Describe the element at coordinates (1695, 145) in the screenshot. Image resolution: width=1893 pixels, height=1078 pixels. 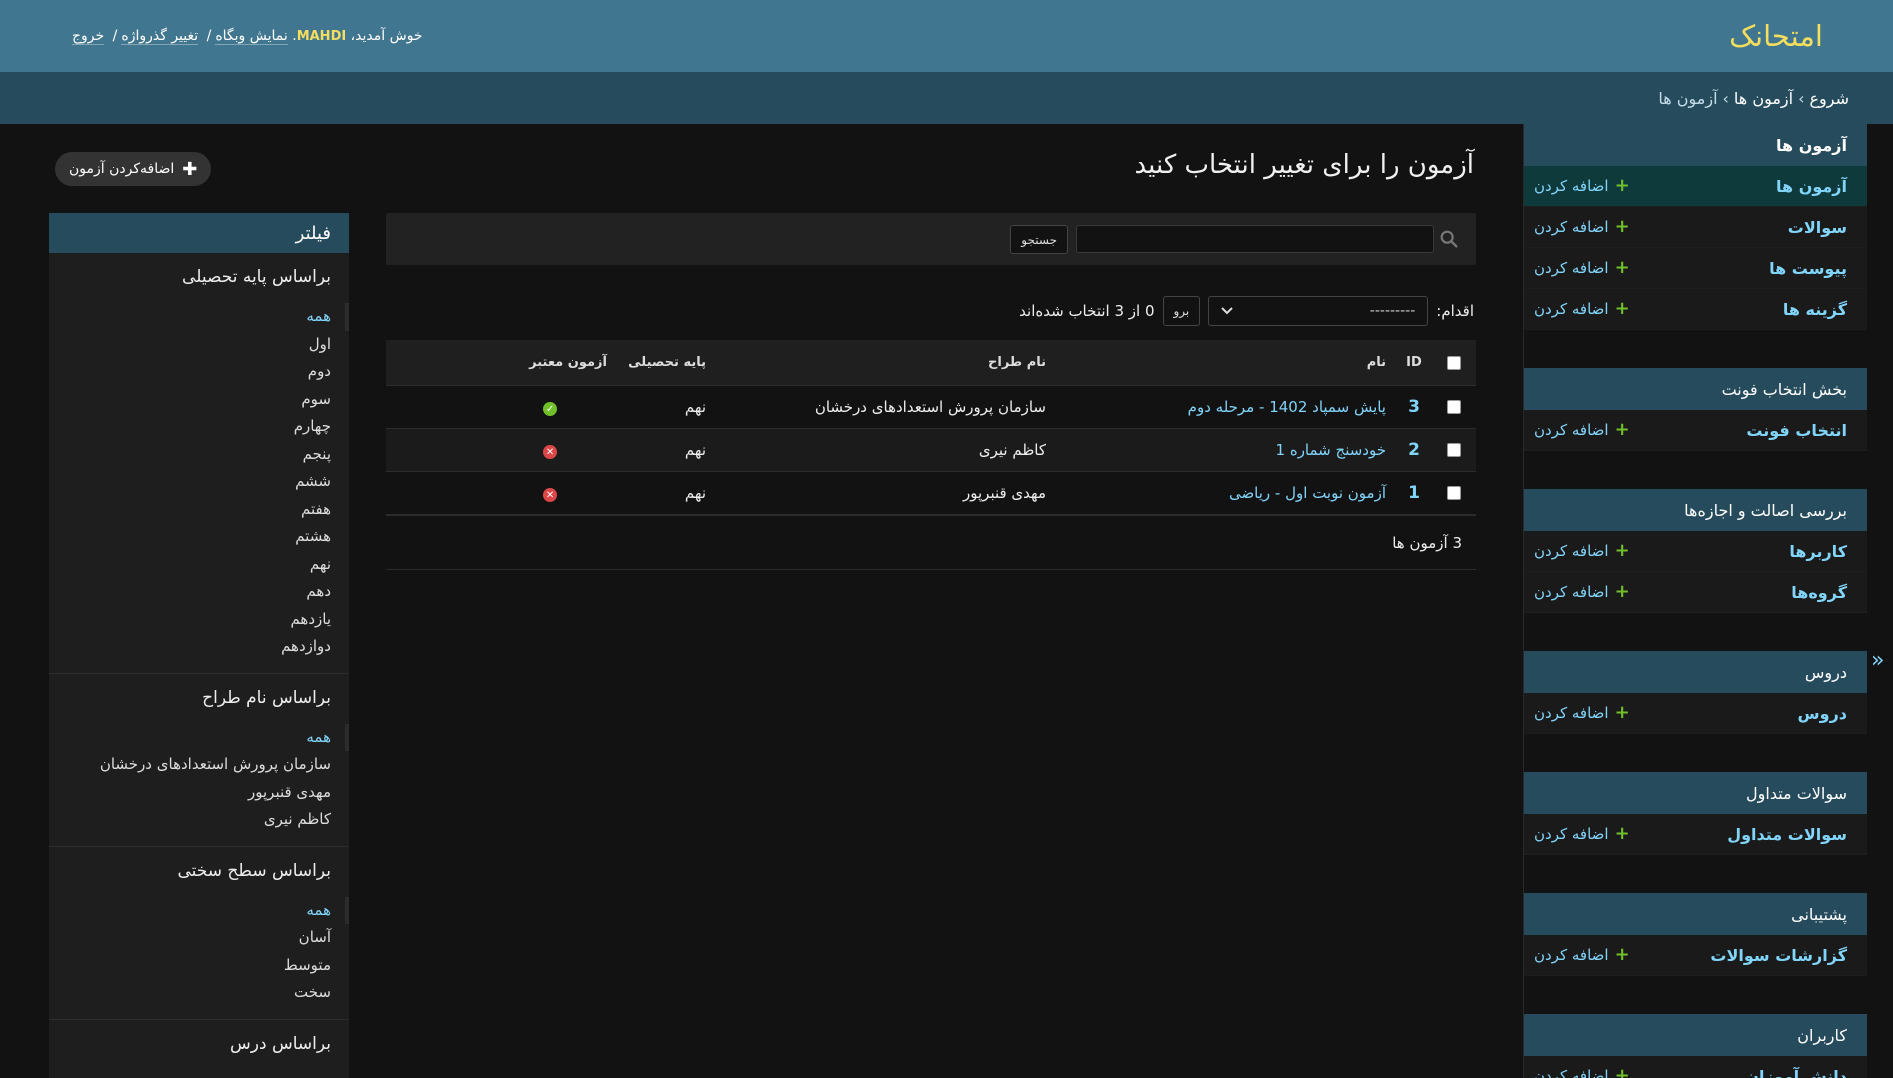
I see `nav-module-caption: آزمون ها` at that location.